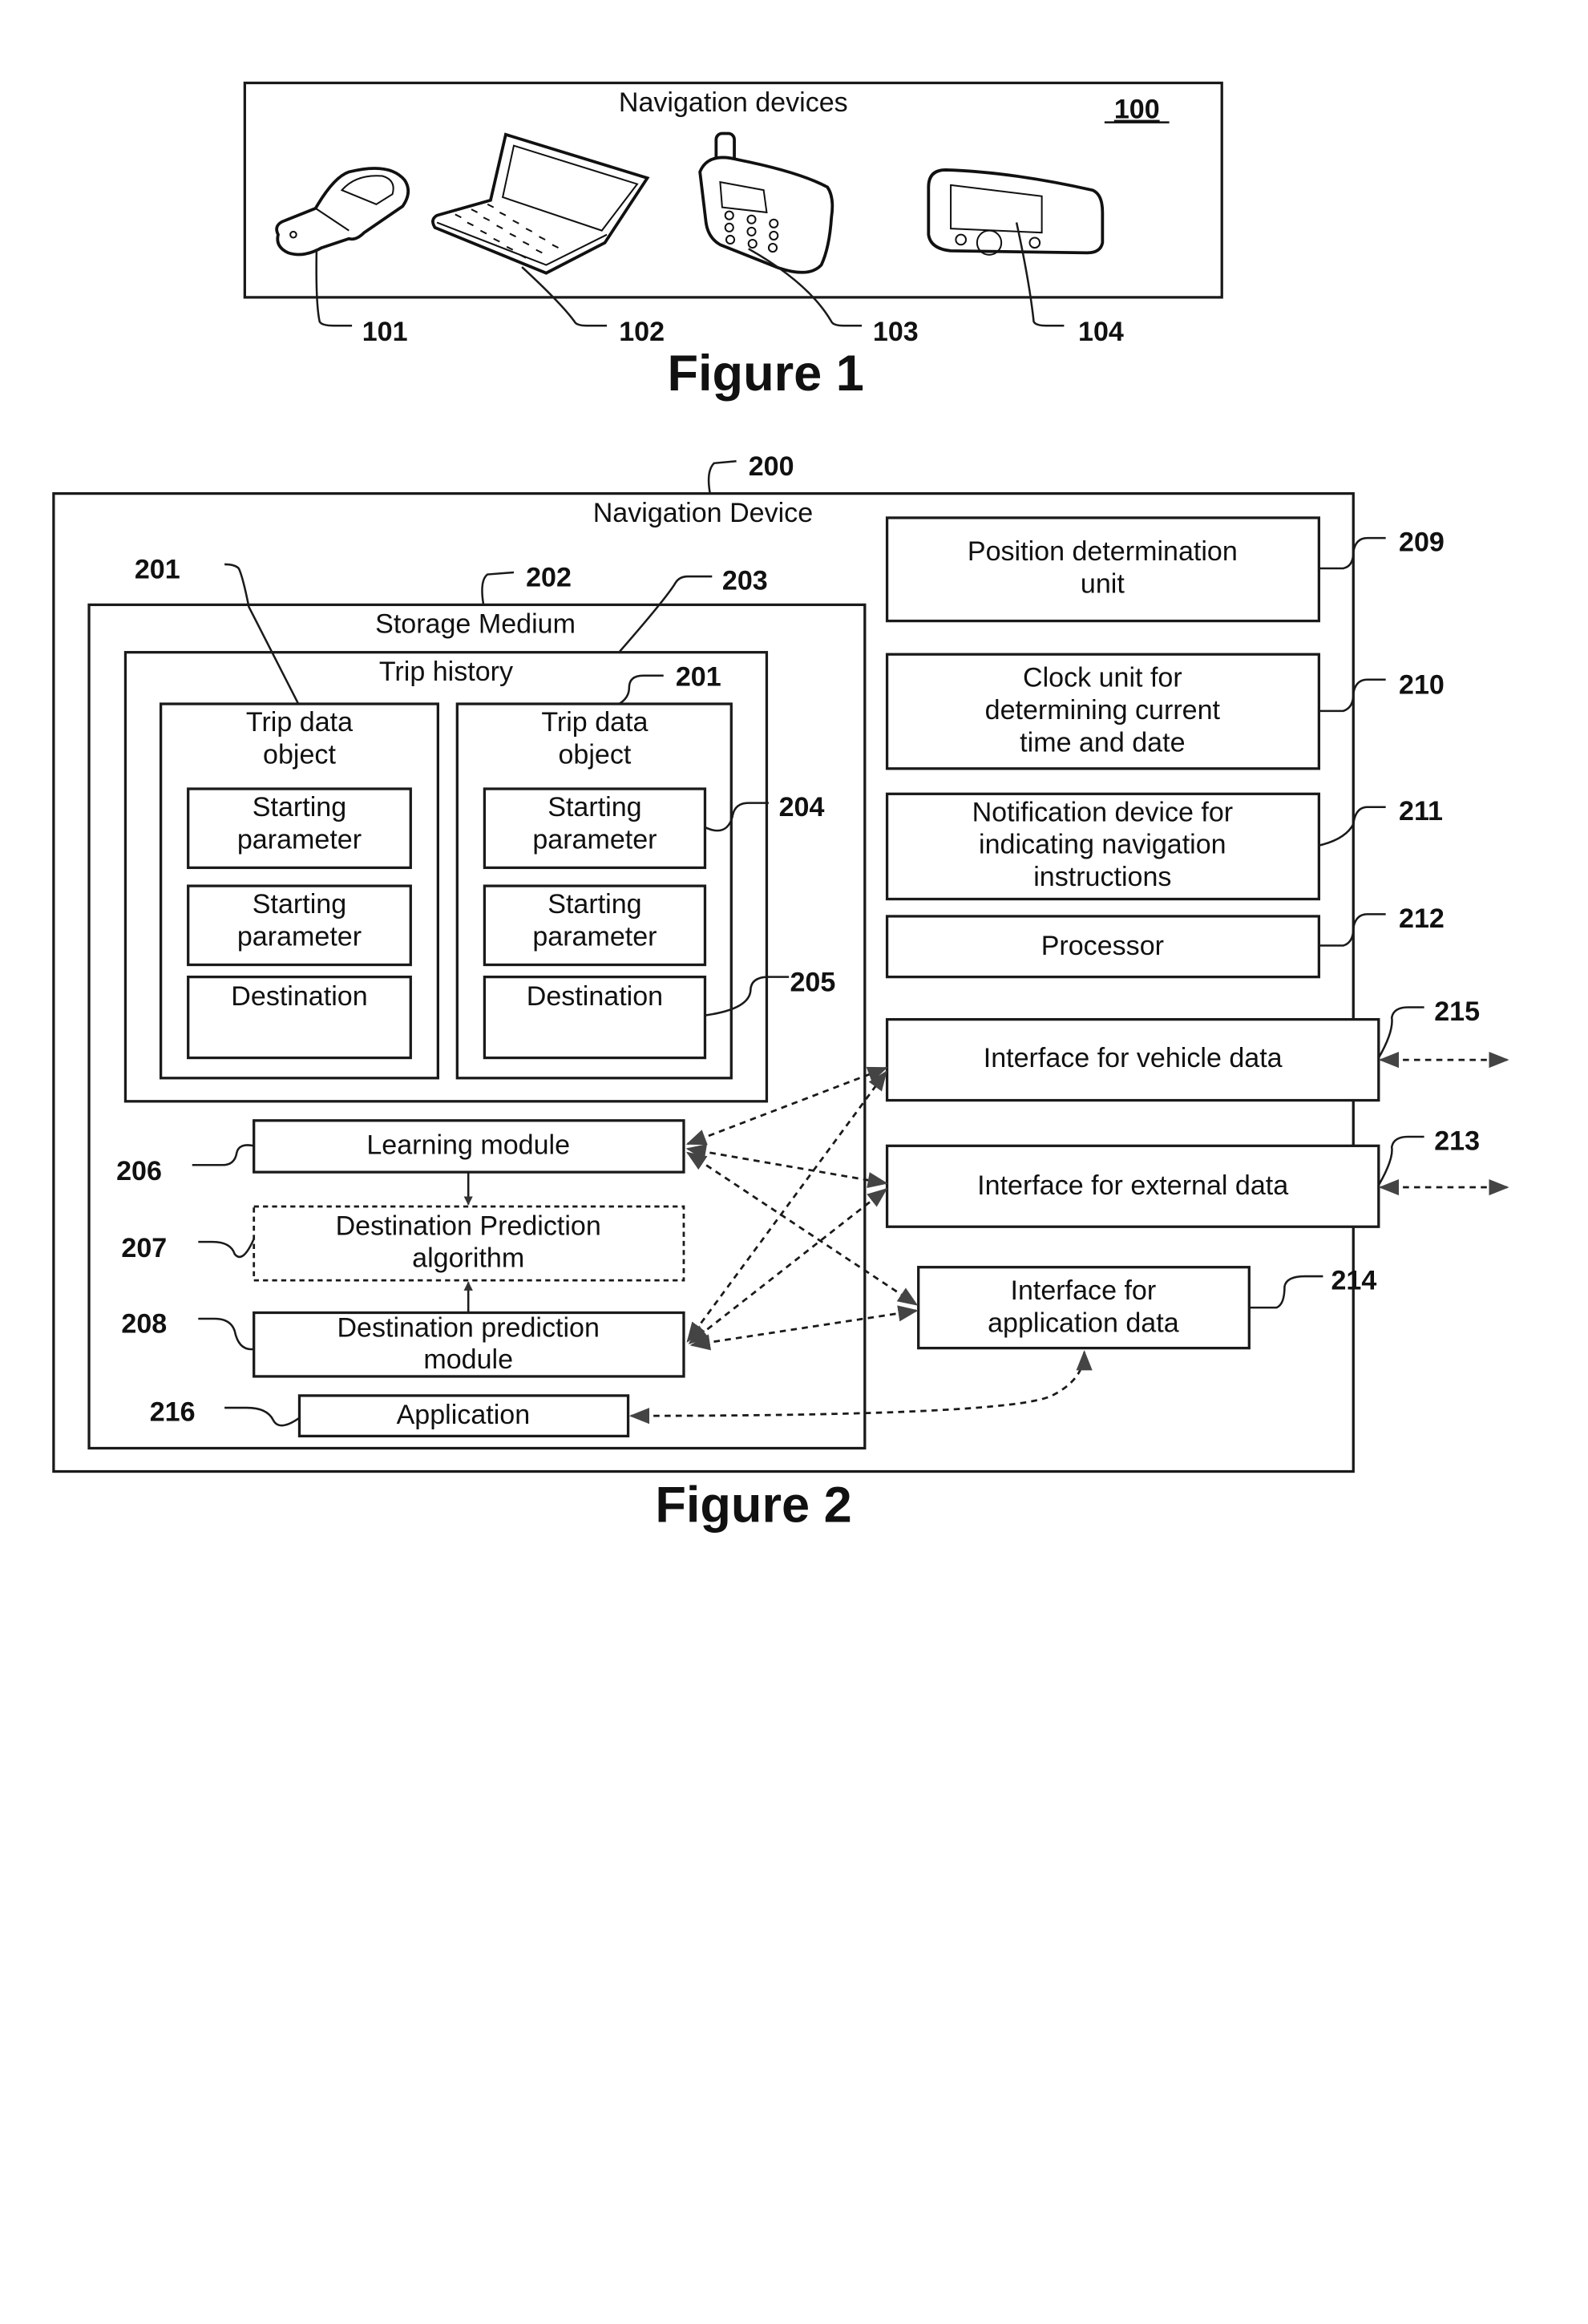 This screenshot has width=1588, height=2324. What do you see at coordinates (468, 1359) in the screenshot?
I see `prediction-module-label: module` at bounding box center [468, 1359].